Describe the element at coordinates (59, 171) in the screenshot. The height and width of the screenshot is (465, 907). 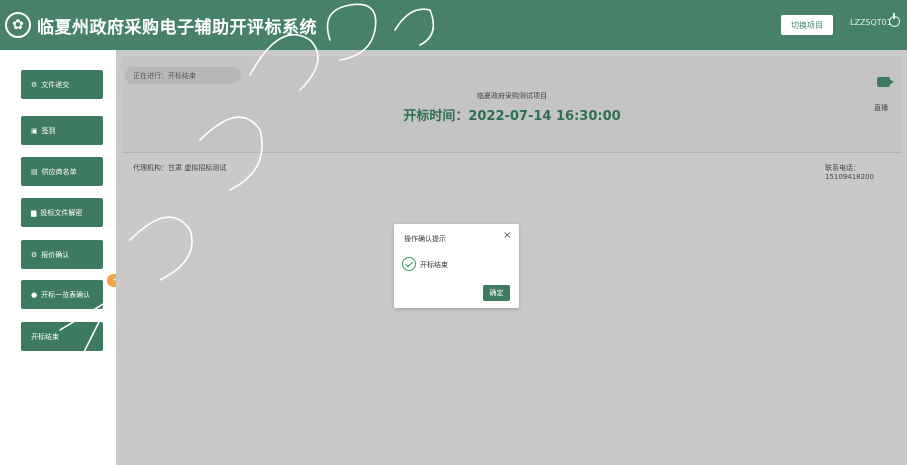
I see `sidebar-item-label: 供应商名单` at that location.